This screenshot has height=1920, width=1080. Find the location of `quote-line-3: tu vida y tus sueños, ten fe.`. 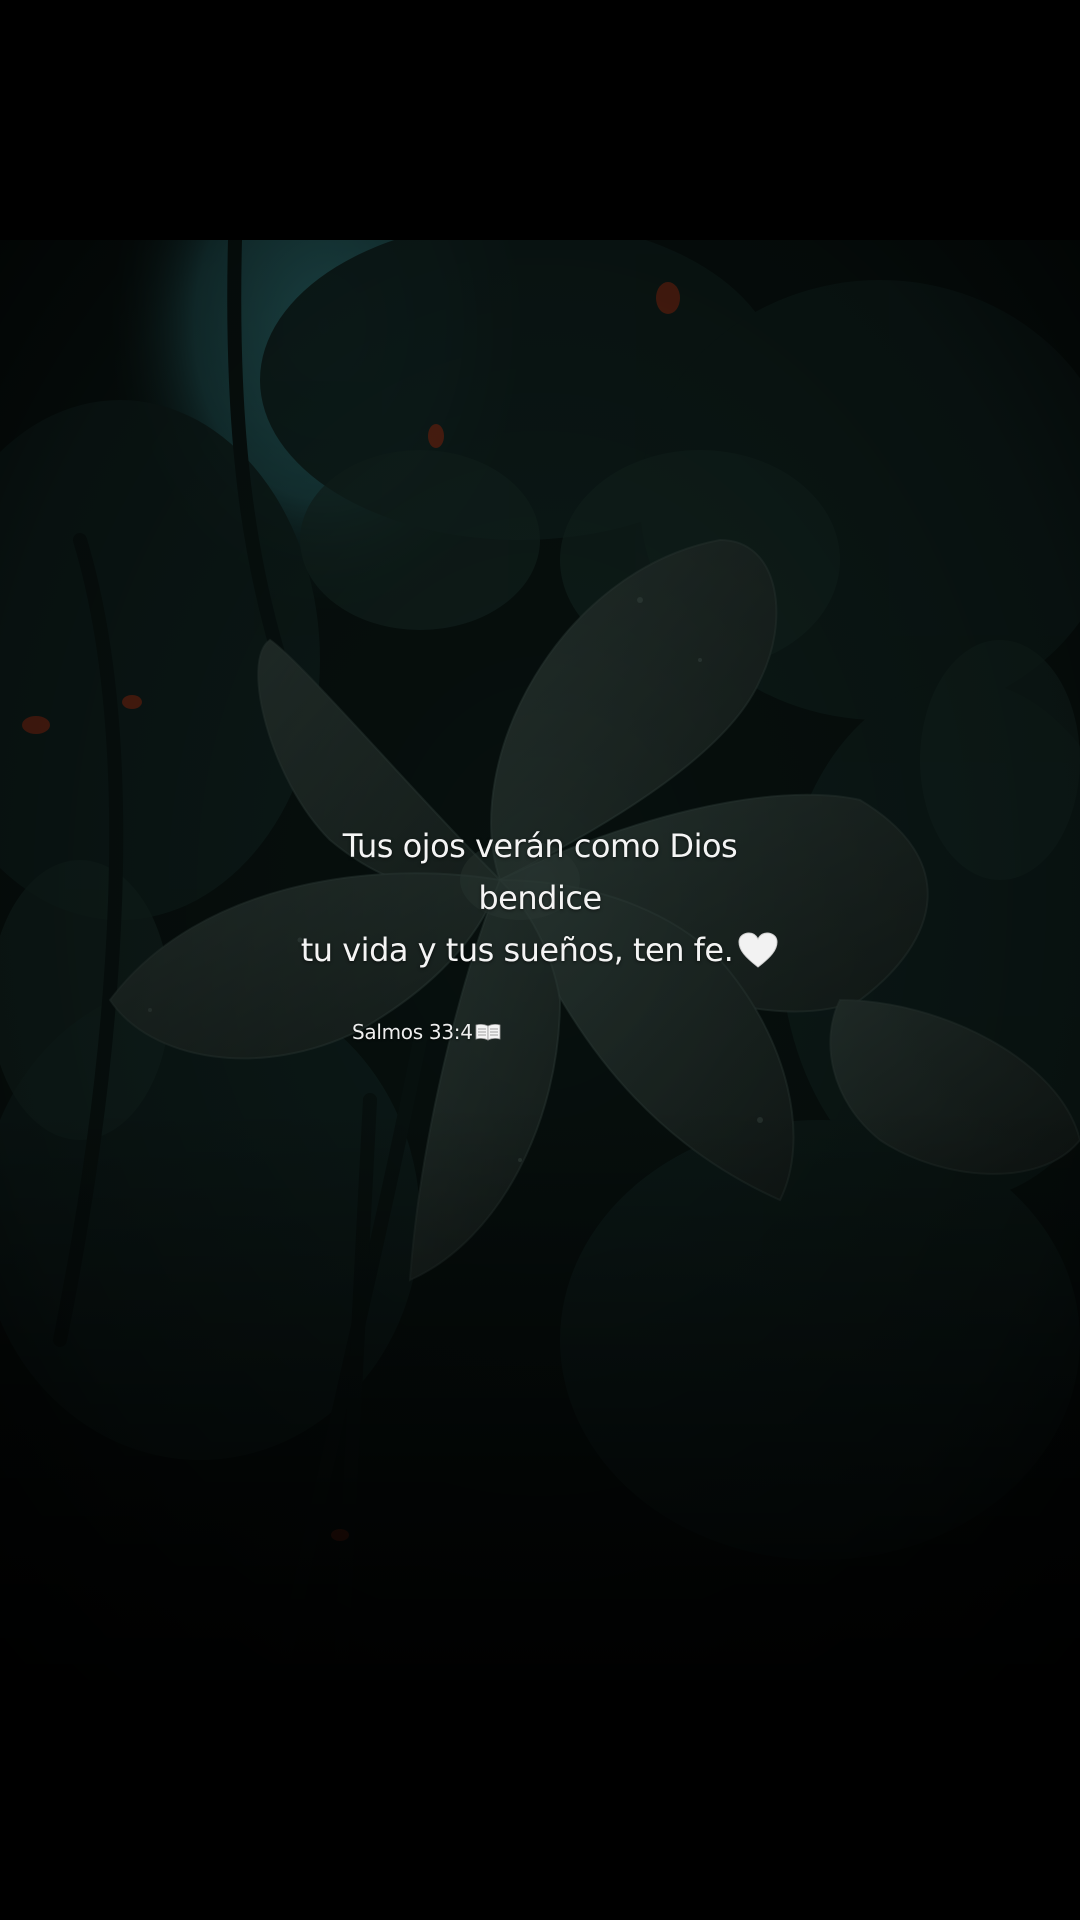

quote-line-3: tu vida y tus sueños, ten fe. is located at coordinates (540, 950).